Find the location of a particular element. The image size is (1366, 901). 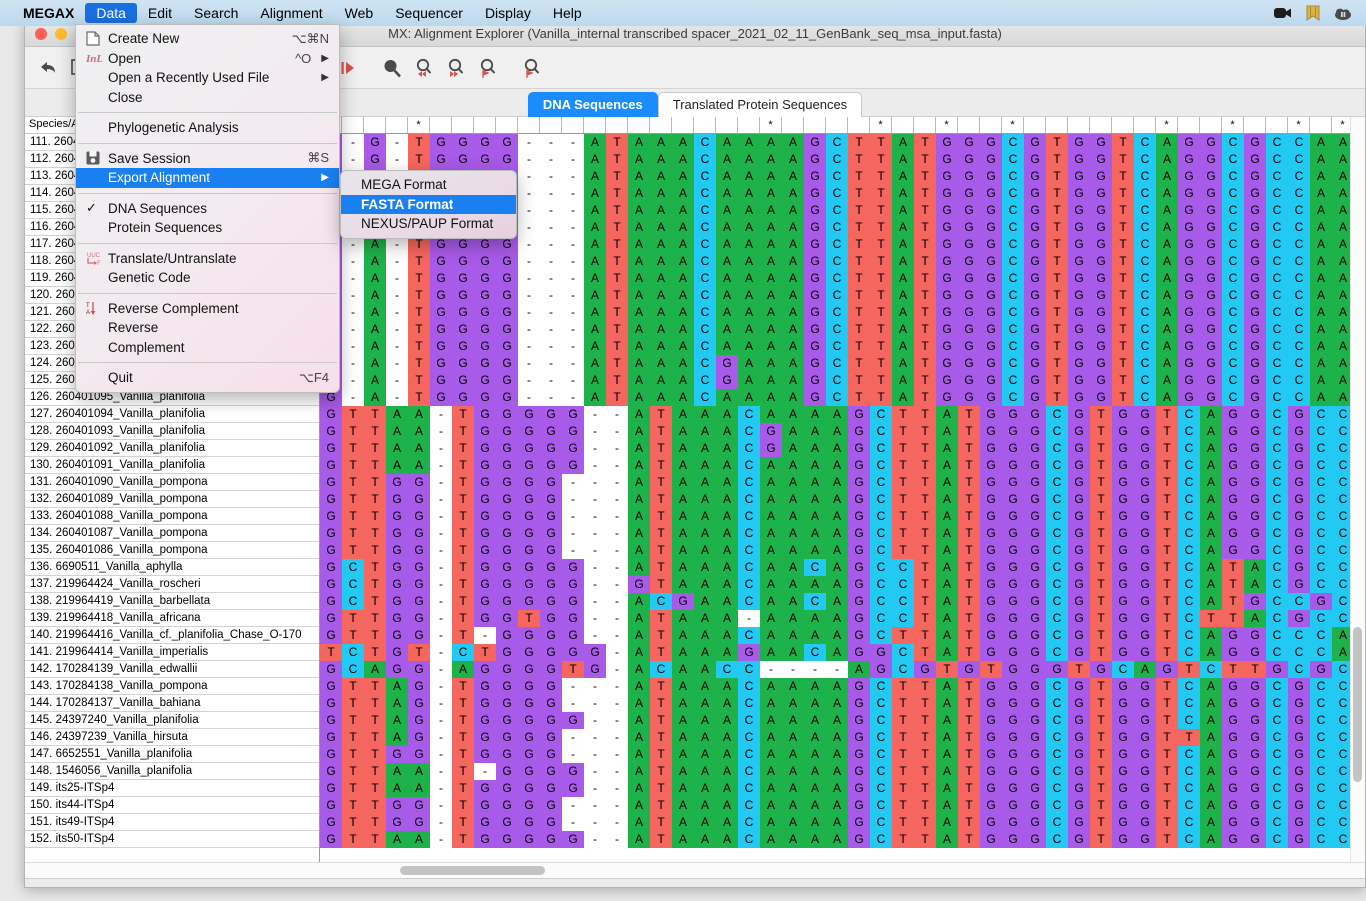

find-marked-icon is located at coordinates (532, 68).